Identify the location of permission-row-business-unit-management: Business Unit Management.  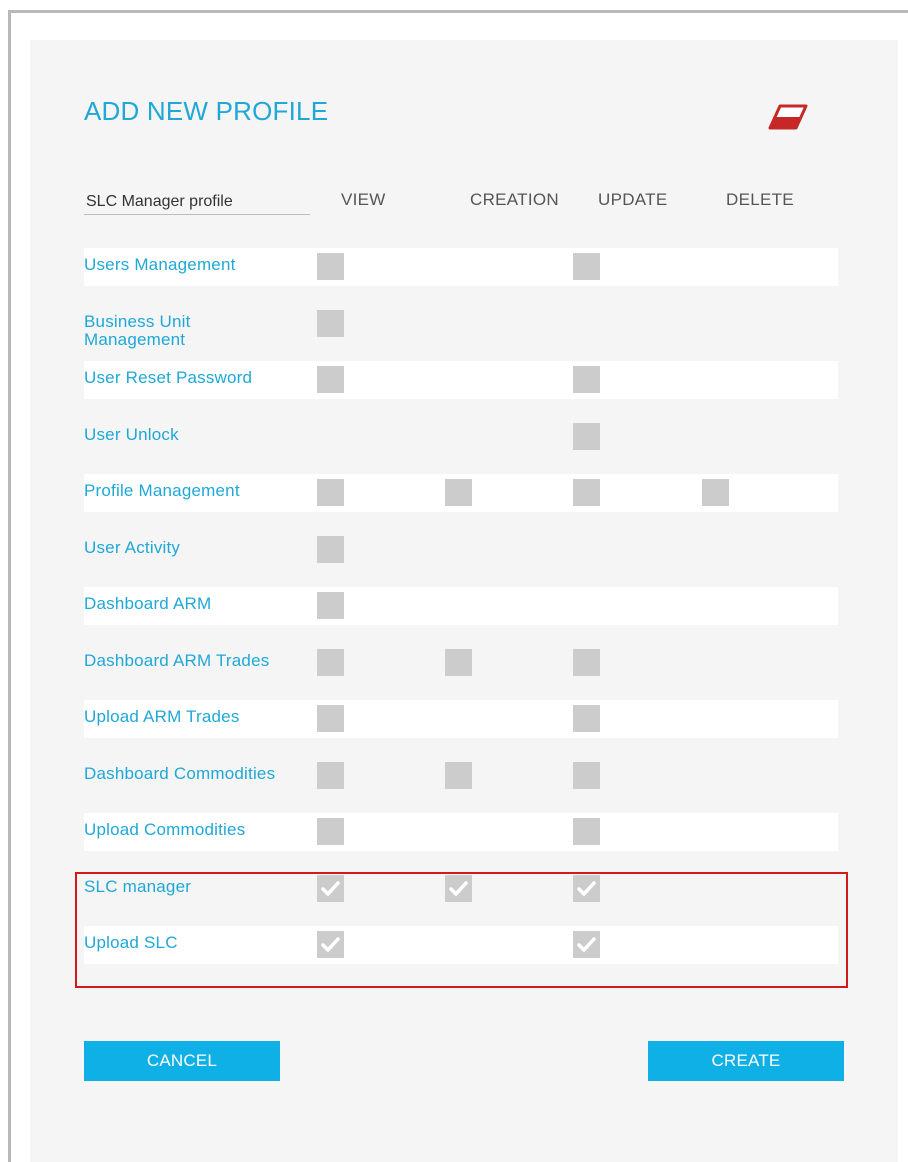
(461, 326).